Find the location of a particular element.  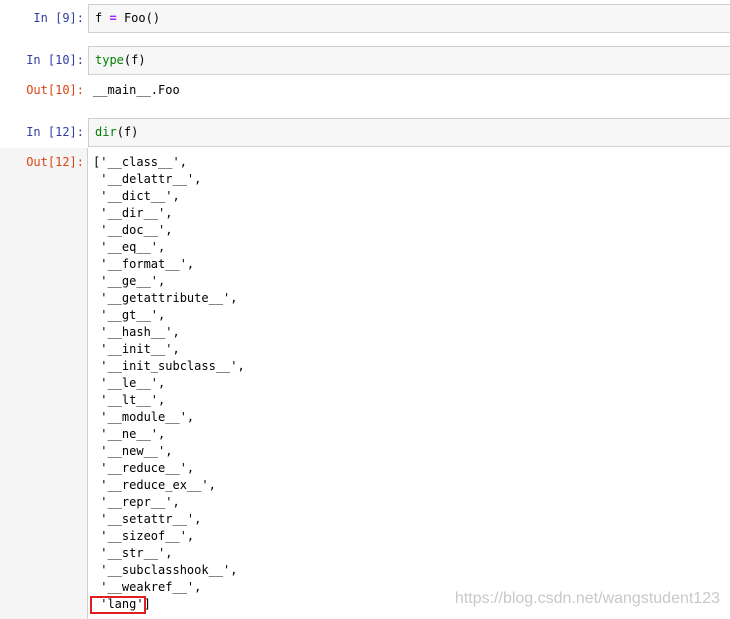

dir-output-line: '__lt__', is located at coordinates (129, 400).